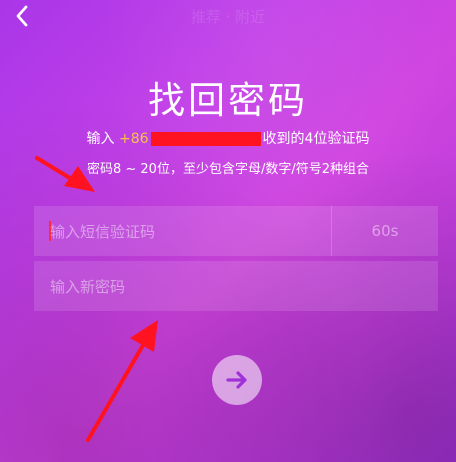 This screenshot has height=462, width=456. Describe the element at coordinates (65, 174) in the screenshot. I see `annotation-arrow-rule` at that location.